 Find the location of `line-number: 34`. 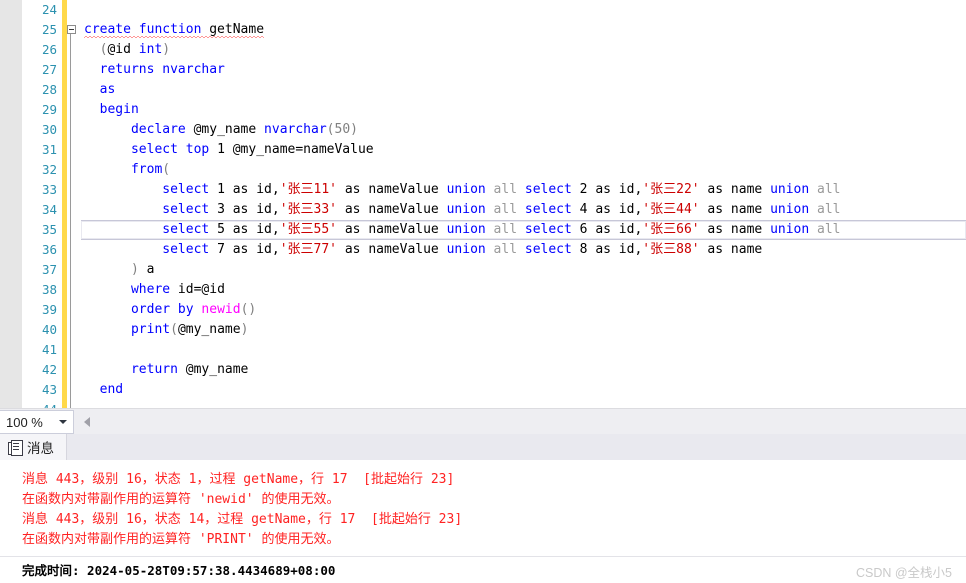

line-number: 34 is located at coordinates (49, 209).